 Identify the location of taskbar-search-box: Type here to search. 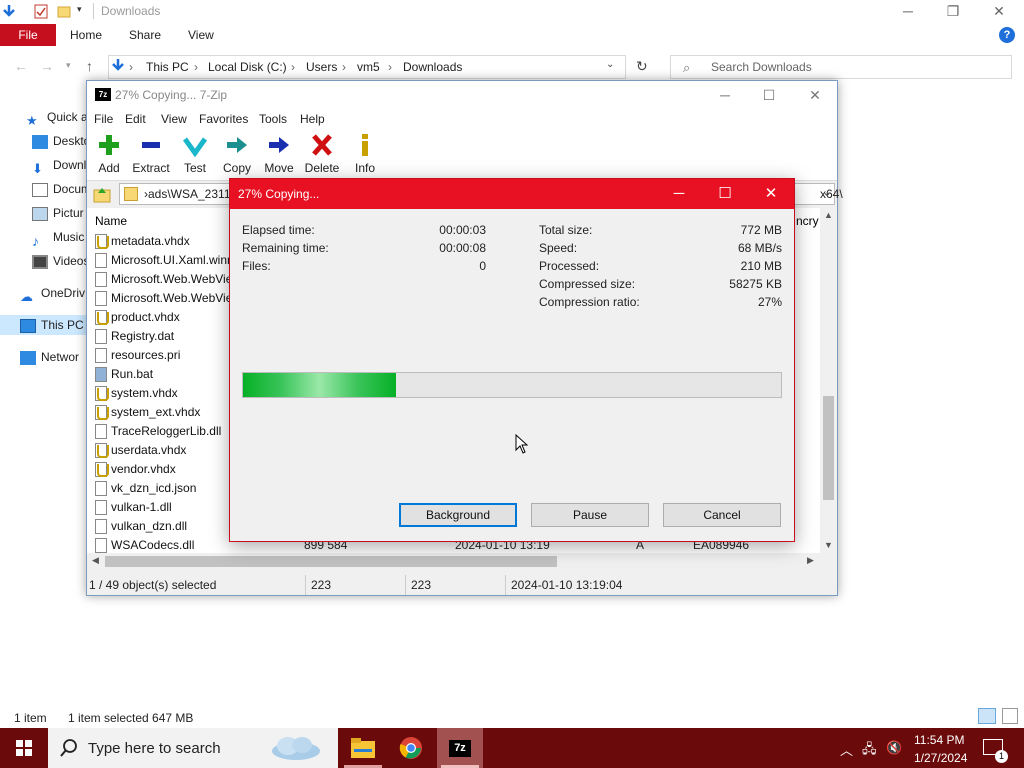
(193, 748).